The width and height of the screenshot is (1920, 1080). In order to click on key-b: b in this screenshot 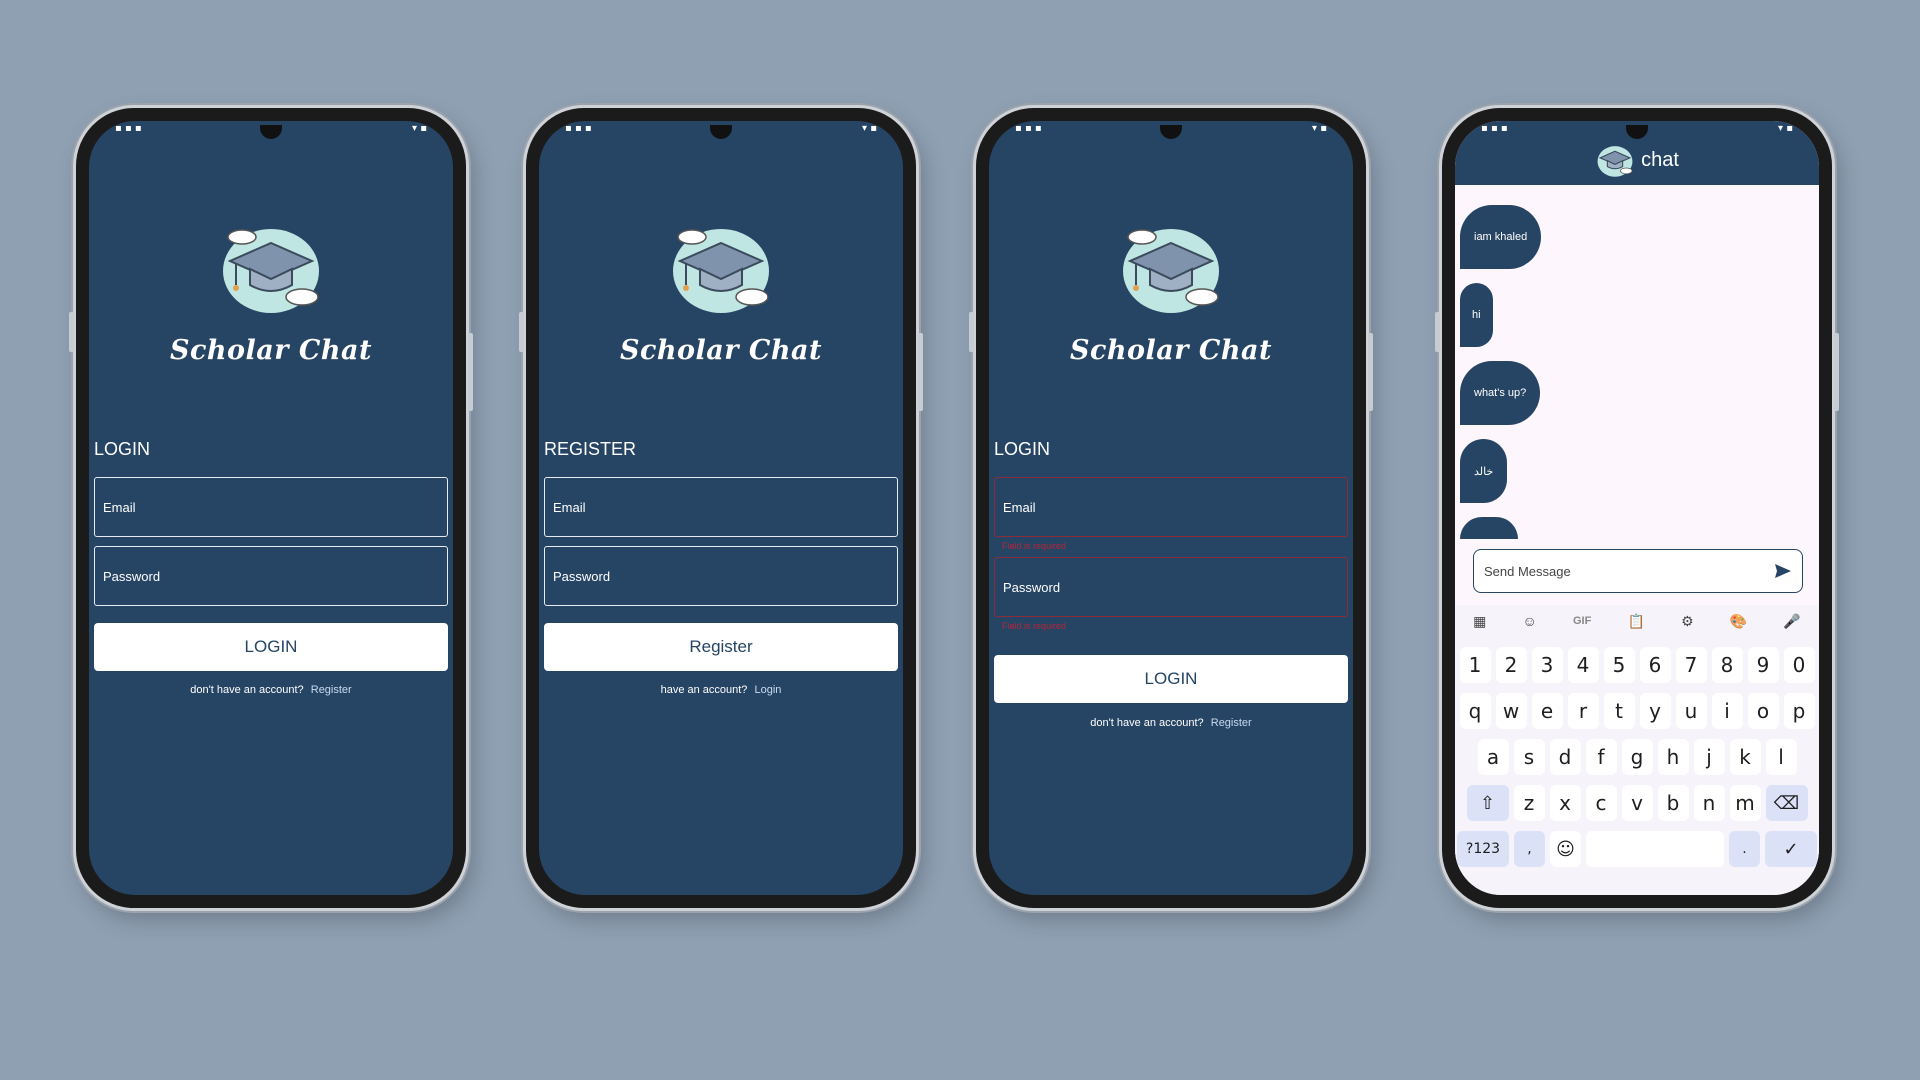, I will do `click(1673, 803)`.